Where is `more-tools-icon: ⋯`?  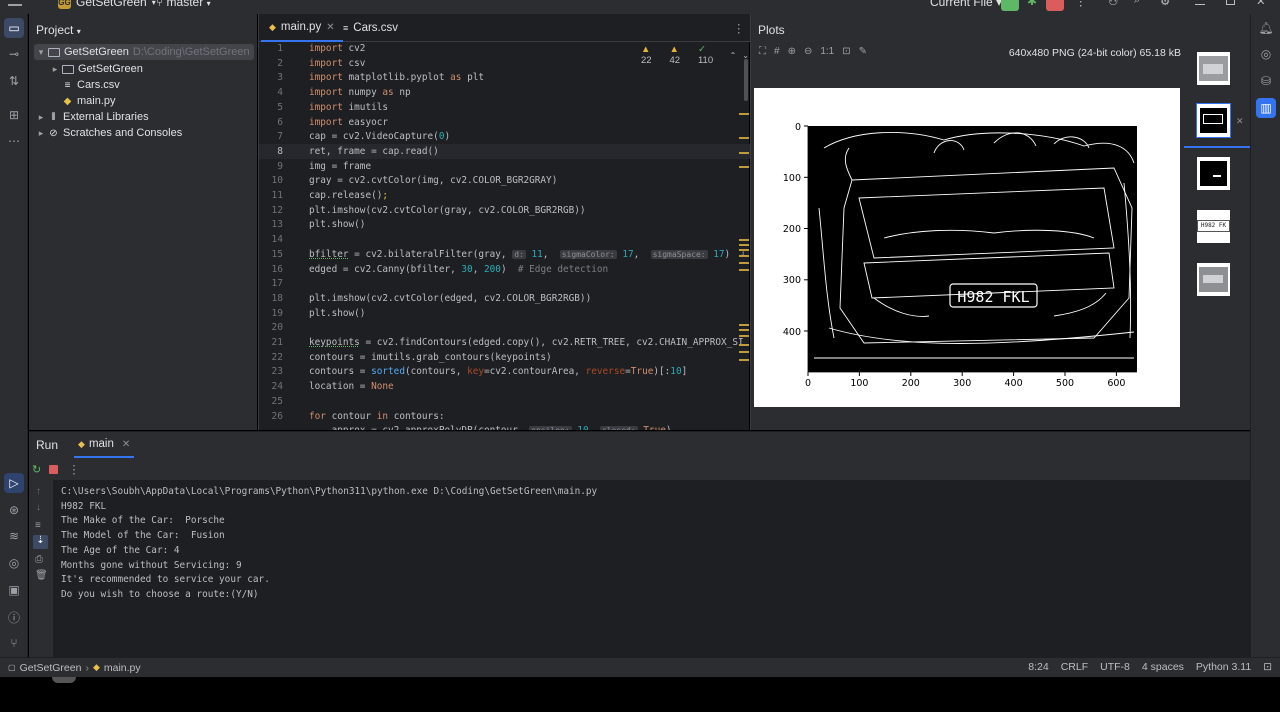
more-tools-icon: ⋯ is located at coordinates (14, 141).